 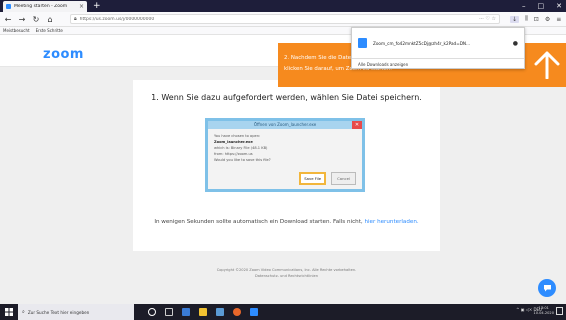 I want to click on dialog-line: Would you like to save this file?, so click(x=242, y=160).